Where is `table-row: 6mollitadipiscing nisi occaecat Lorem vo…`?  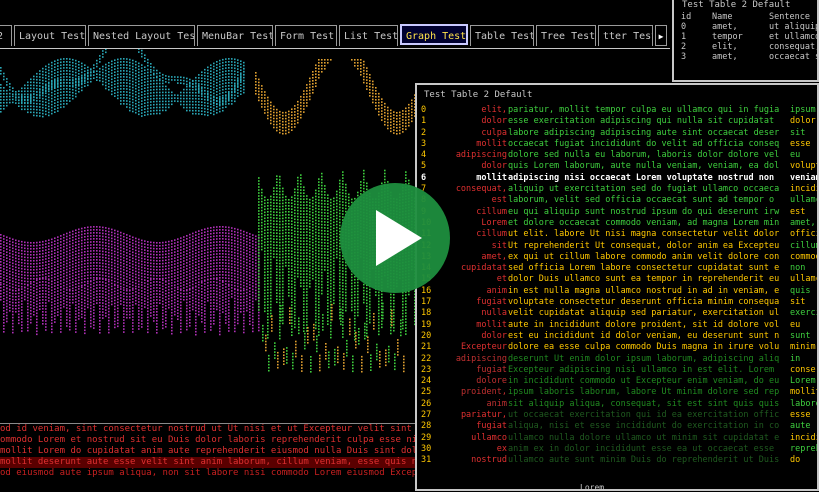
table-row: 6mollitadipiscing nisi occaecat Lorem vo… is located at coordinates (617, 178).